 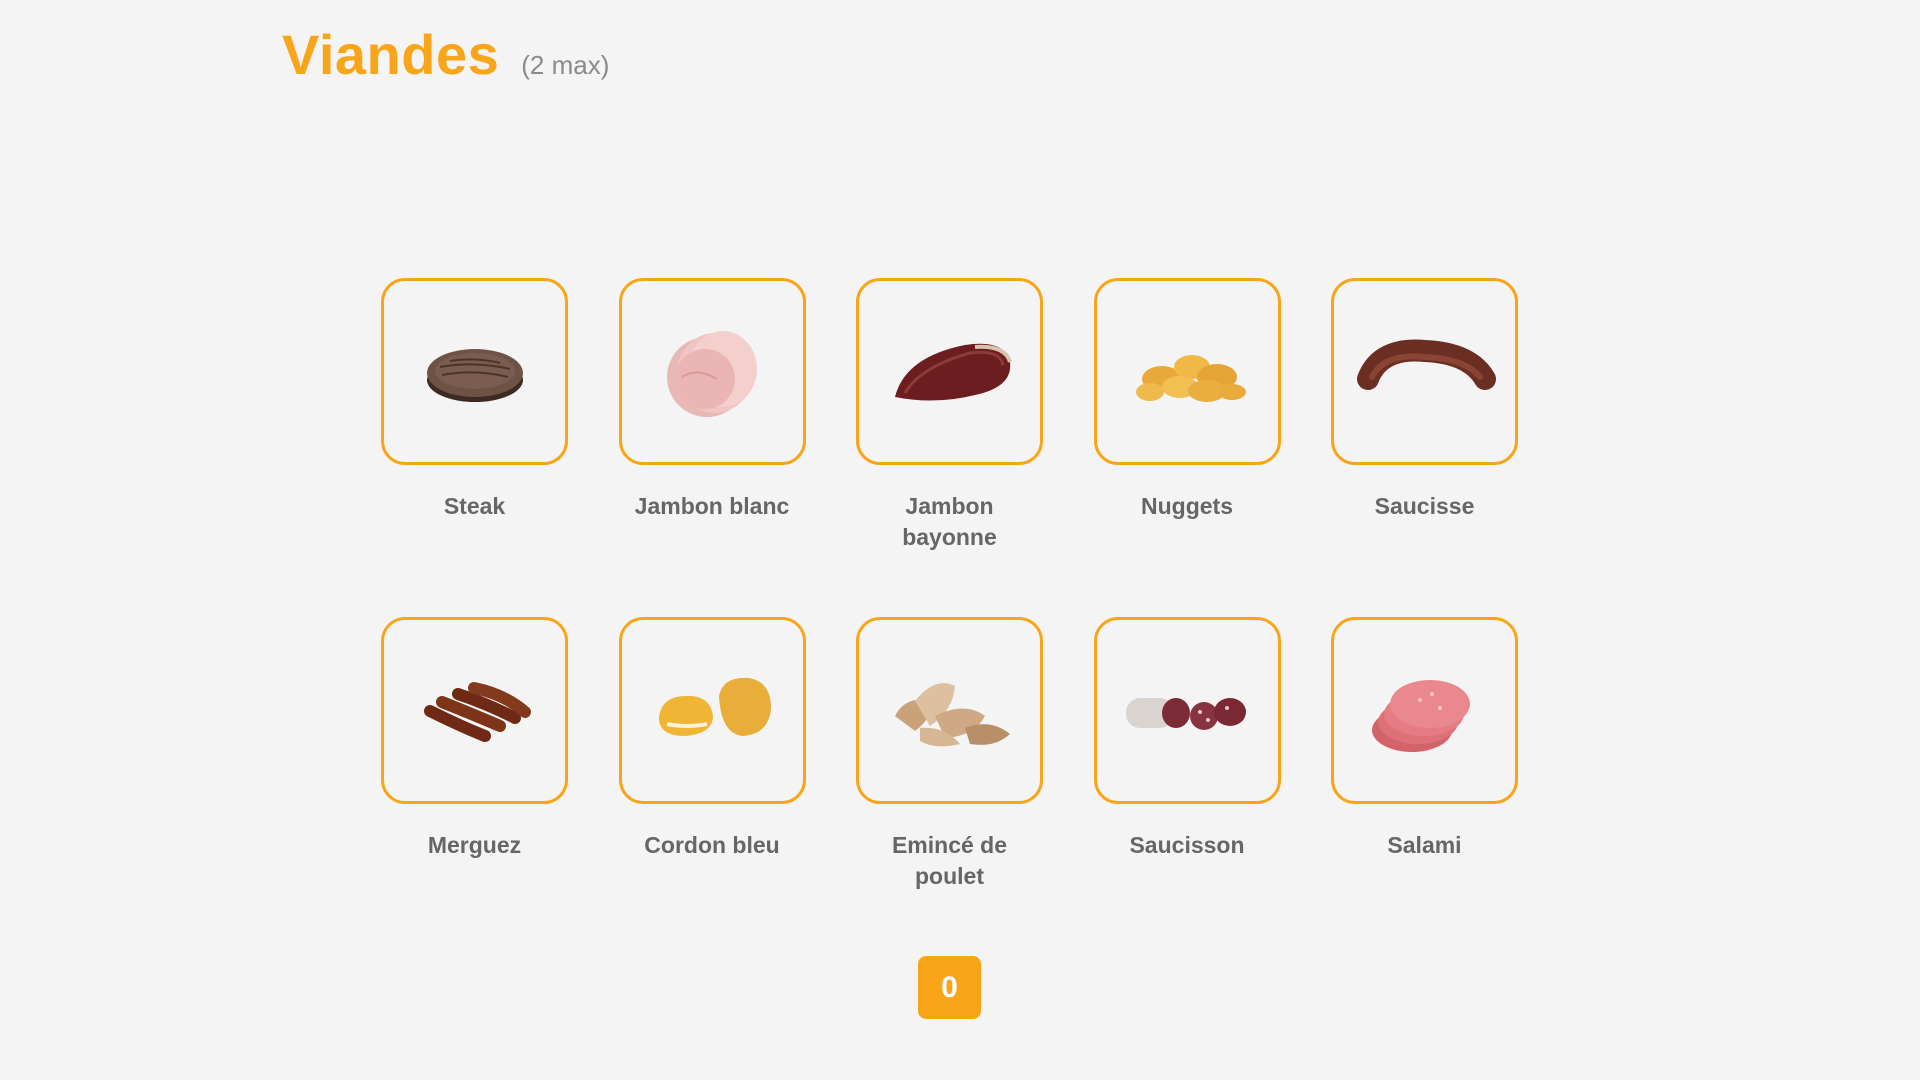 What do you see at coordinates (565, 65) in the screenshot?
I see `selection-limit: (2 max)` at bounding box center [565, 65].